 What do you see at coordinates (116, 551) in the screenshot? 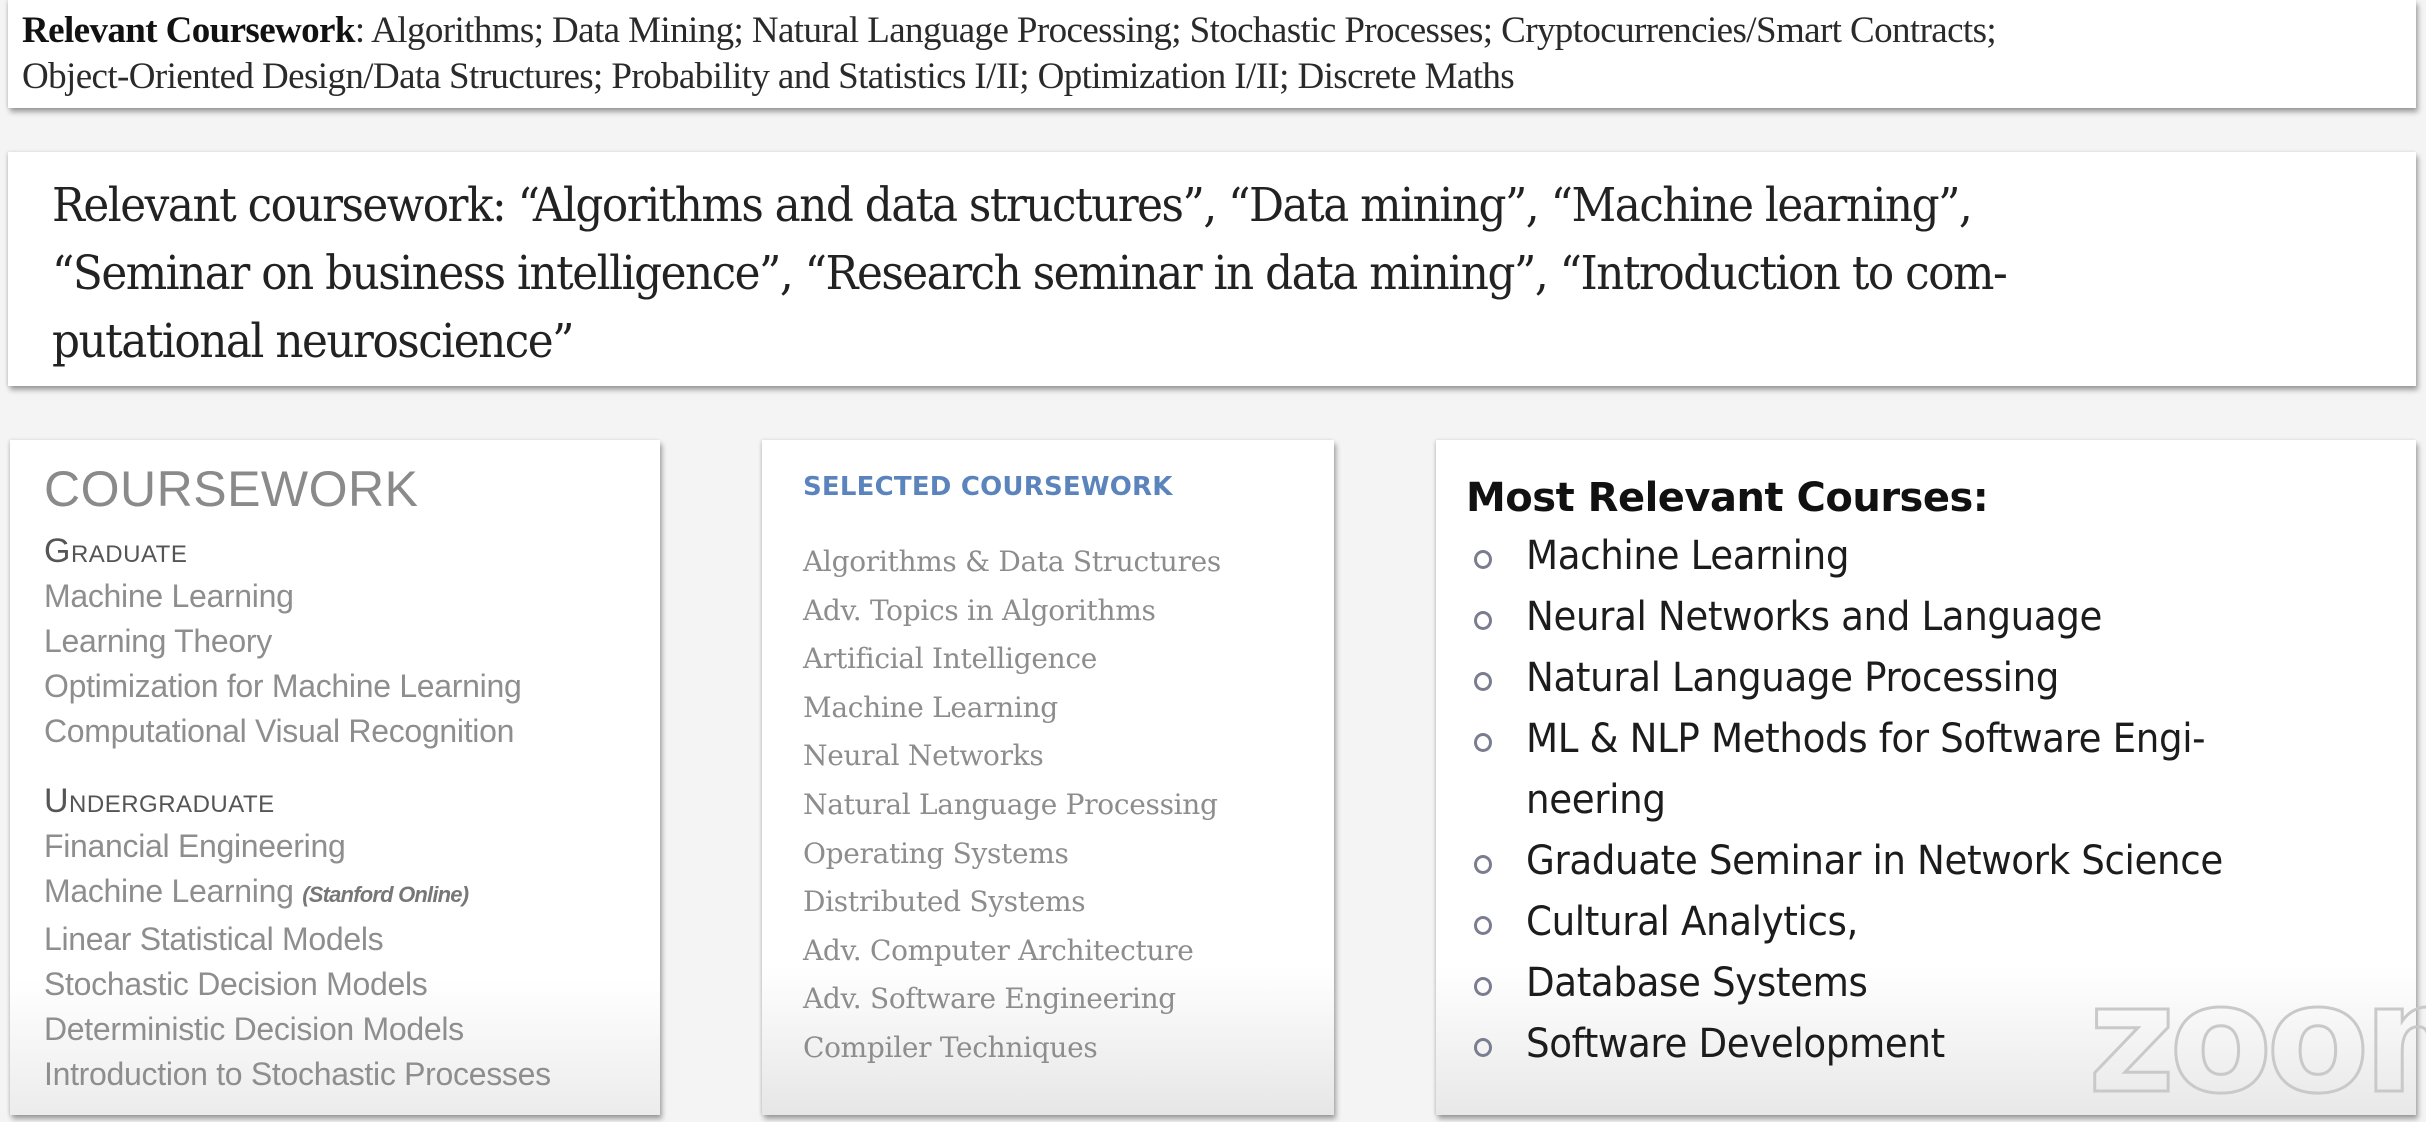
I see `graduate-heading: Graduate` at bounding box center [116, 551].